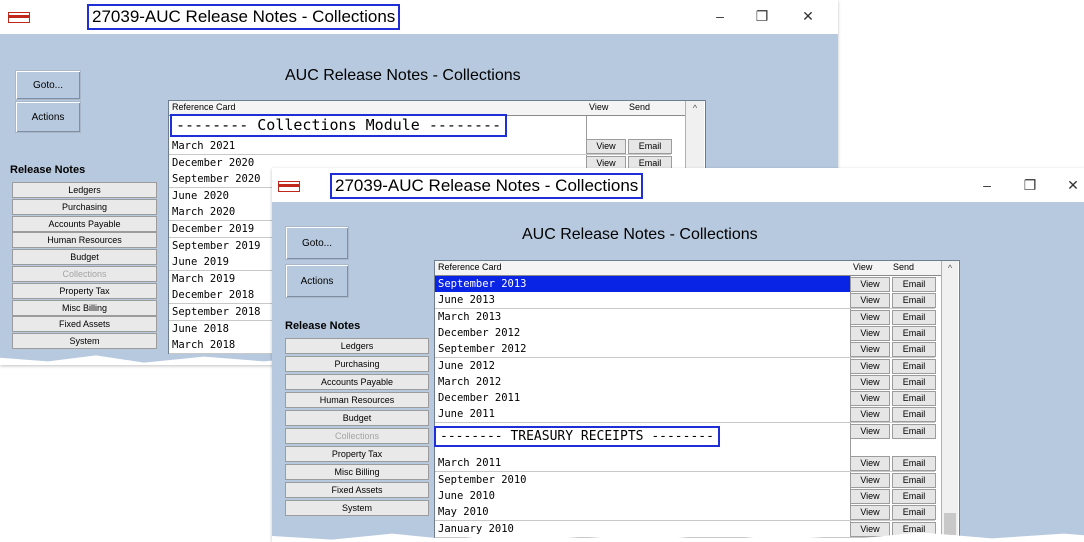  I want to click on reference-card-cell: June 2013, so click(643, 300).